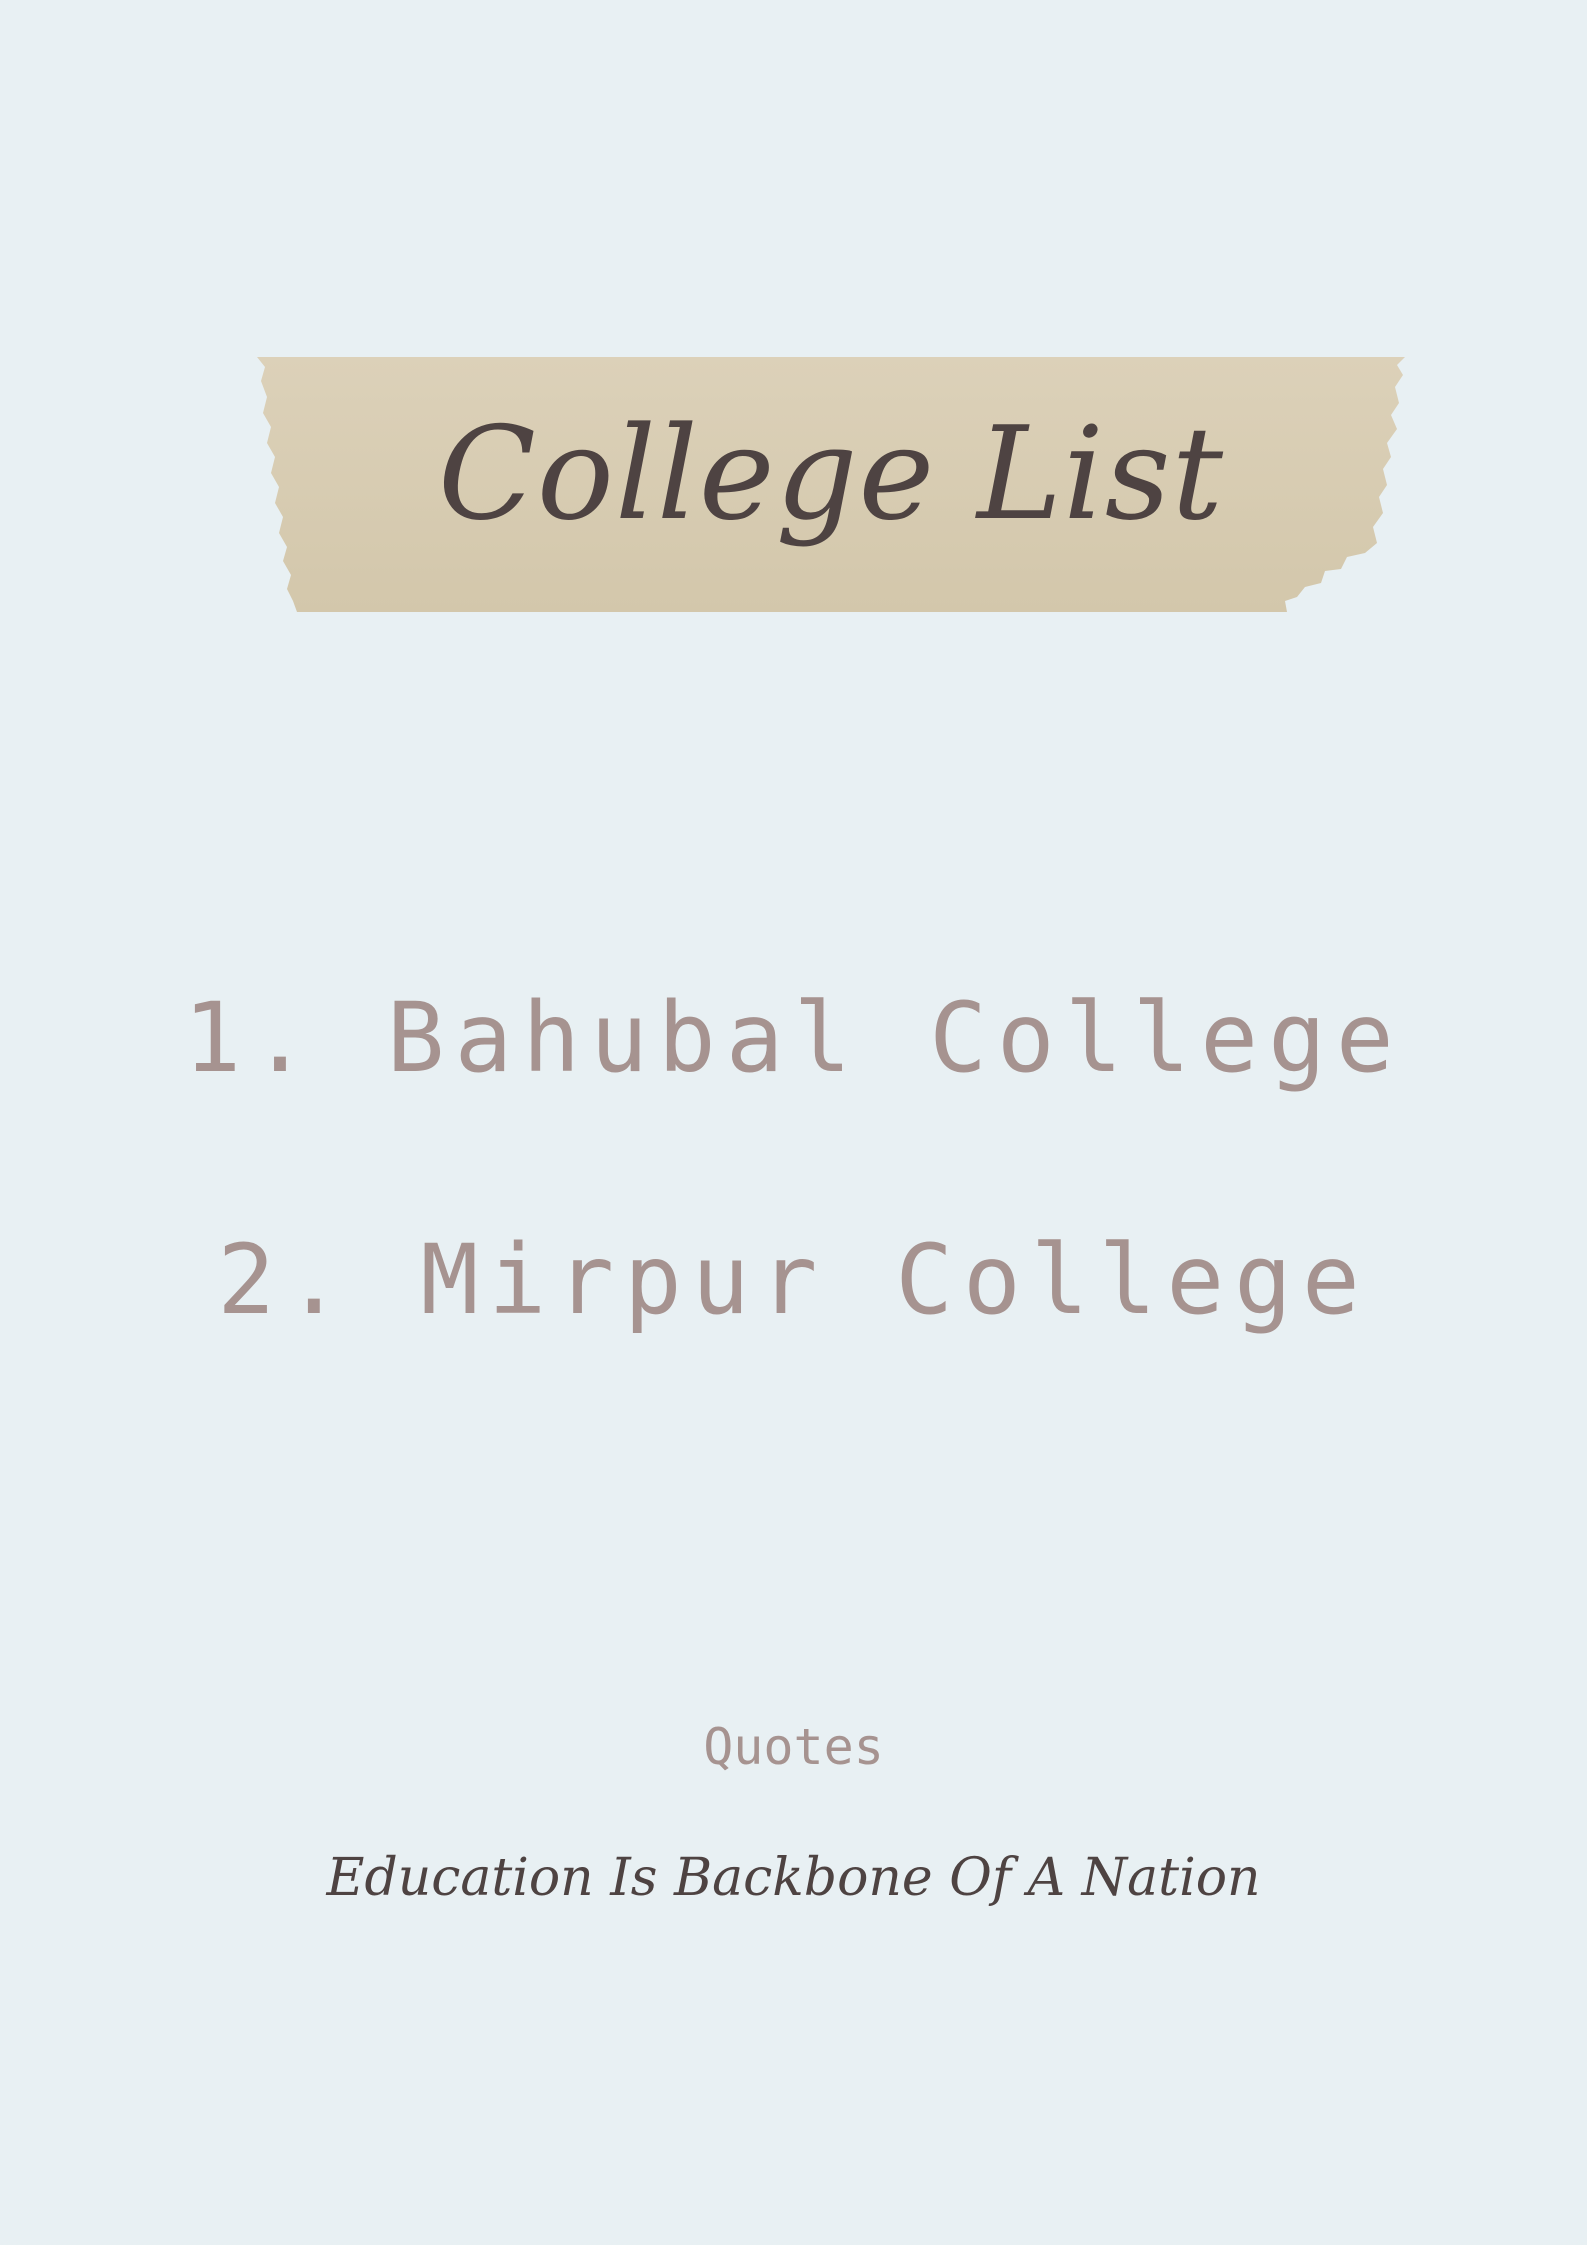 Image resolution: width=1587 pixels, height=2245 pixels. I want to click on masking-tape-banner: College List, so click(831, 484).